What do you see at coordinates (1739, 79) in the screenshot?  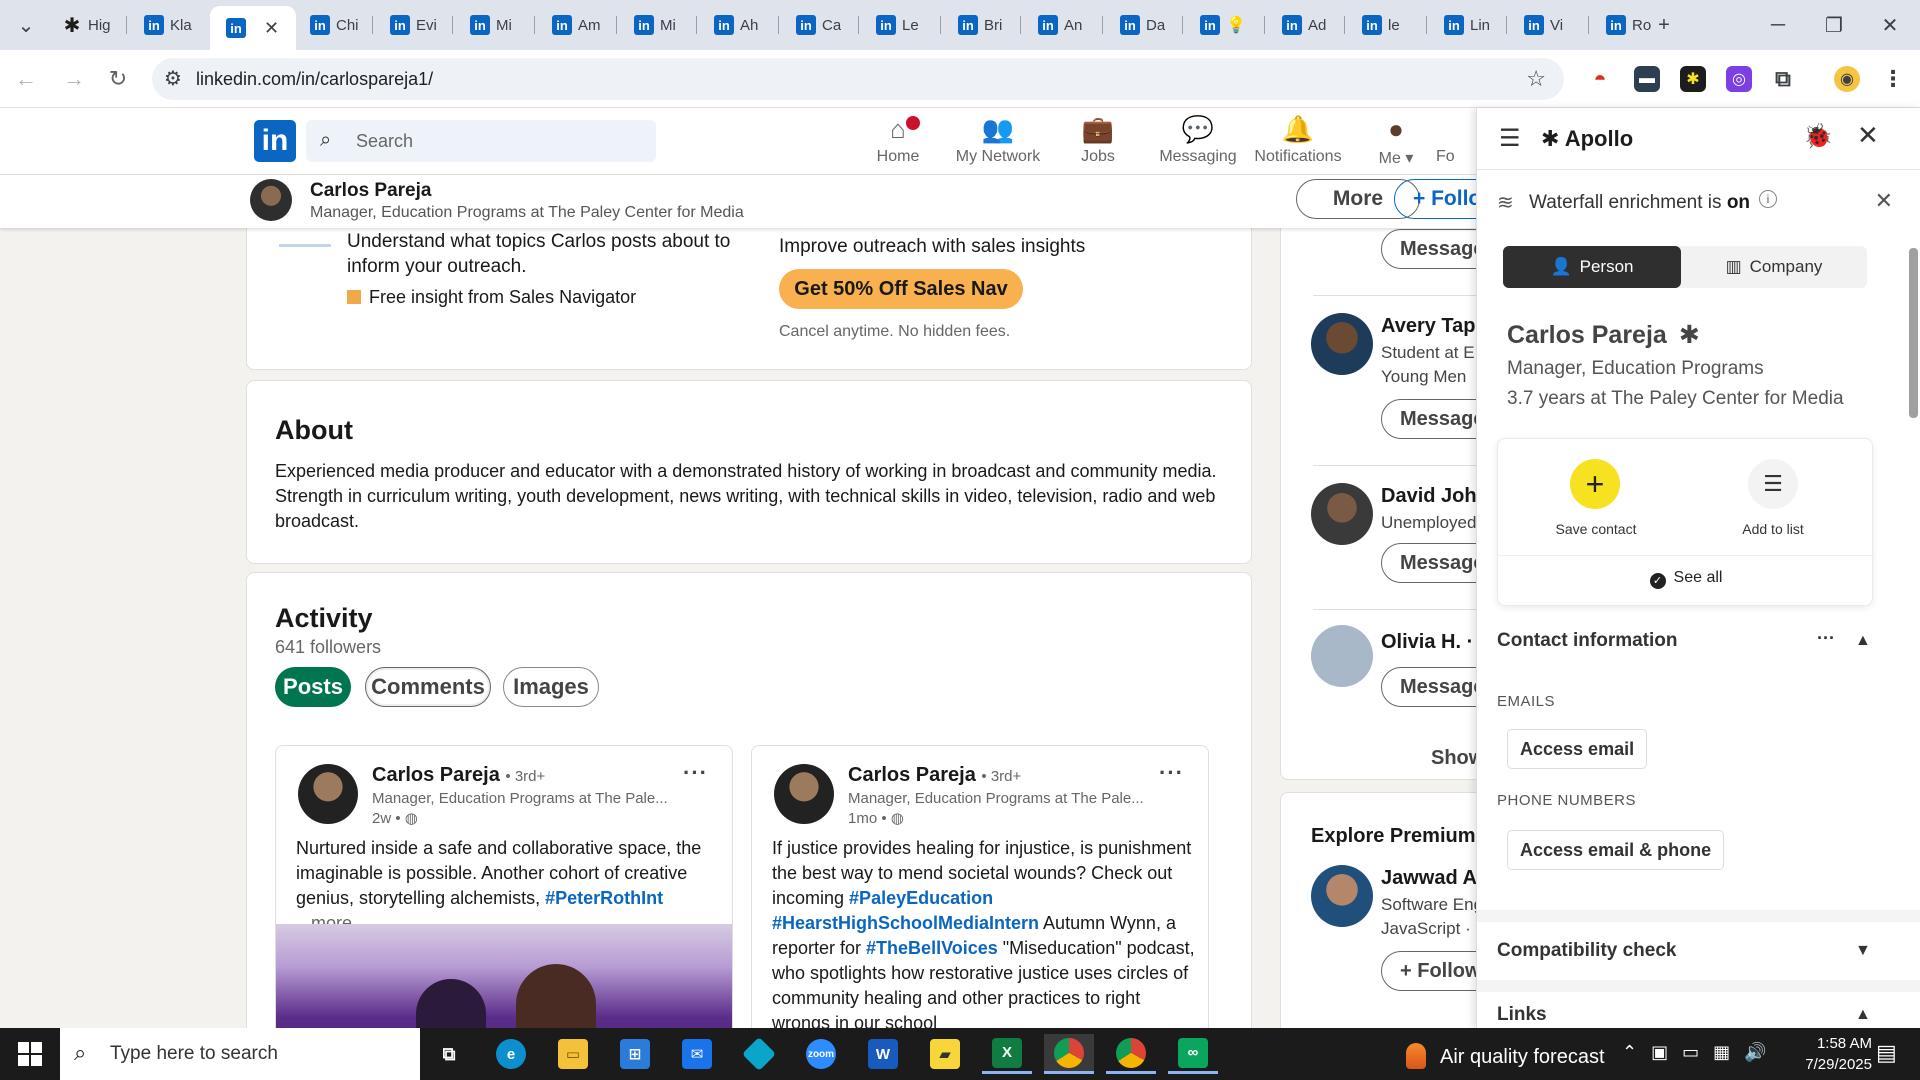 I see `color-extension-icon: ◎` at bounding box center [1739, 79].